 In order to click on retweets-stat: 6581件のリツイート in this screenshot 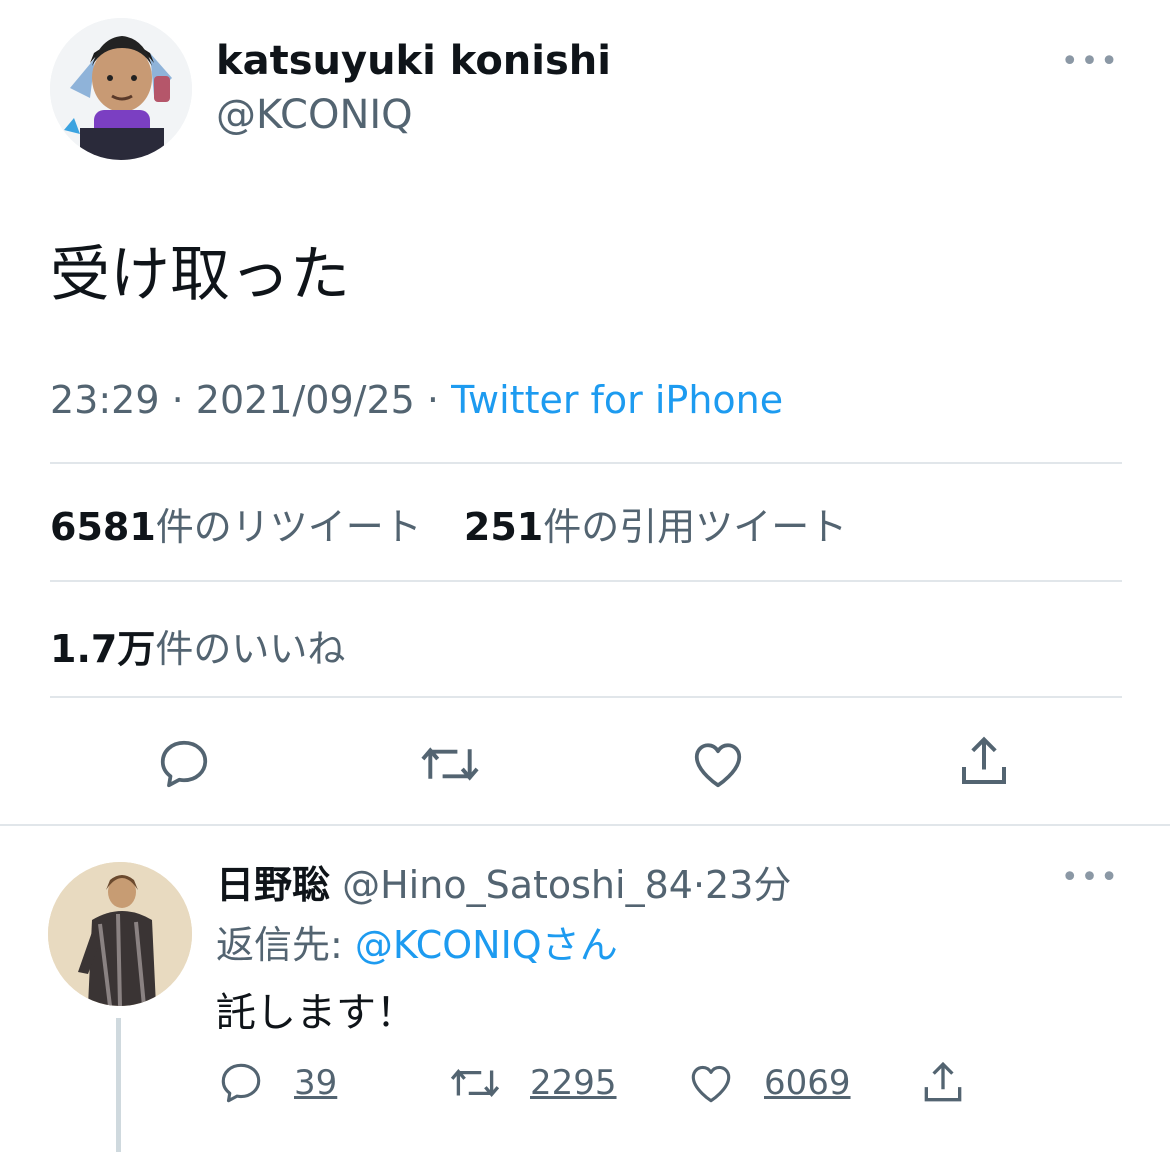, I will do `click(236, 527)`.